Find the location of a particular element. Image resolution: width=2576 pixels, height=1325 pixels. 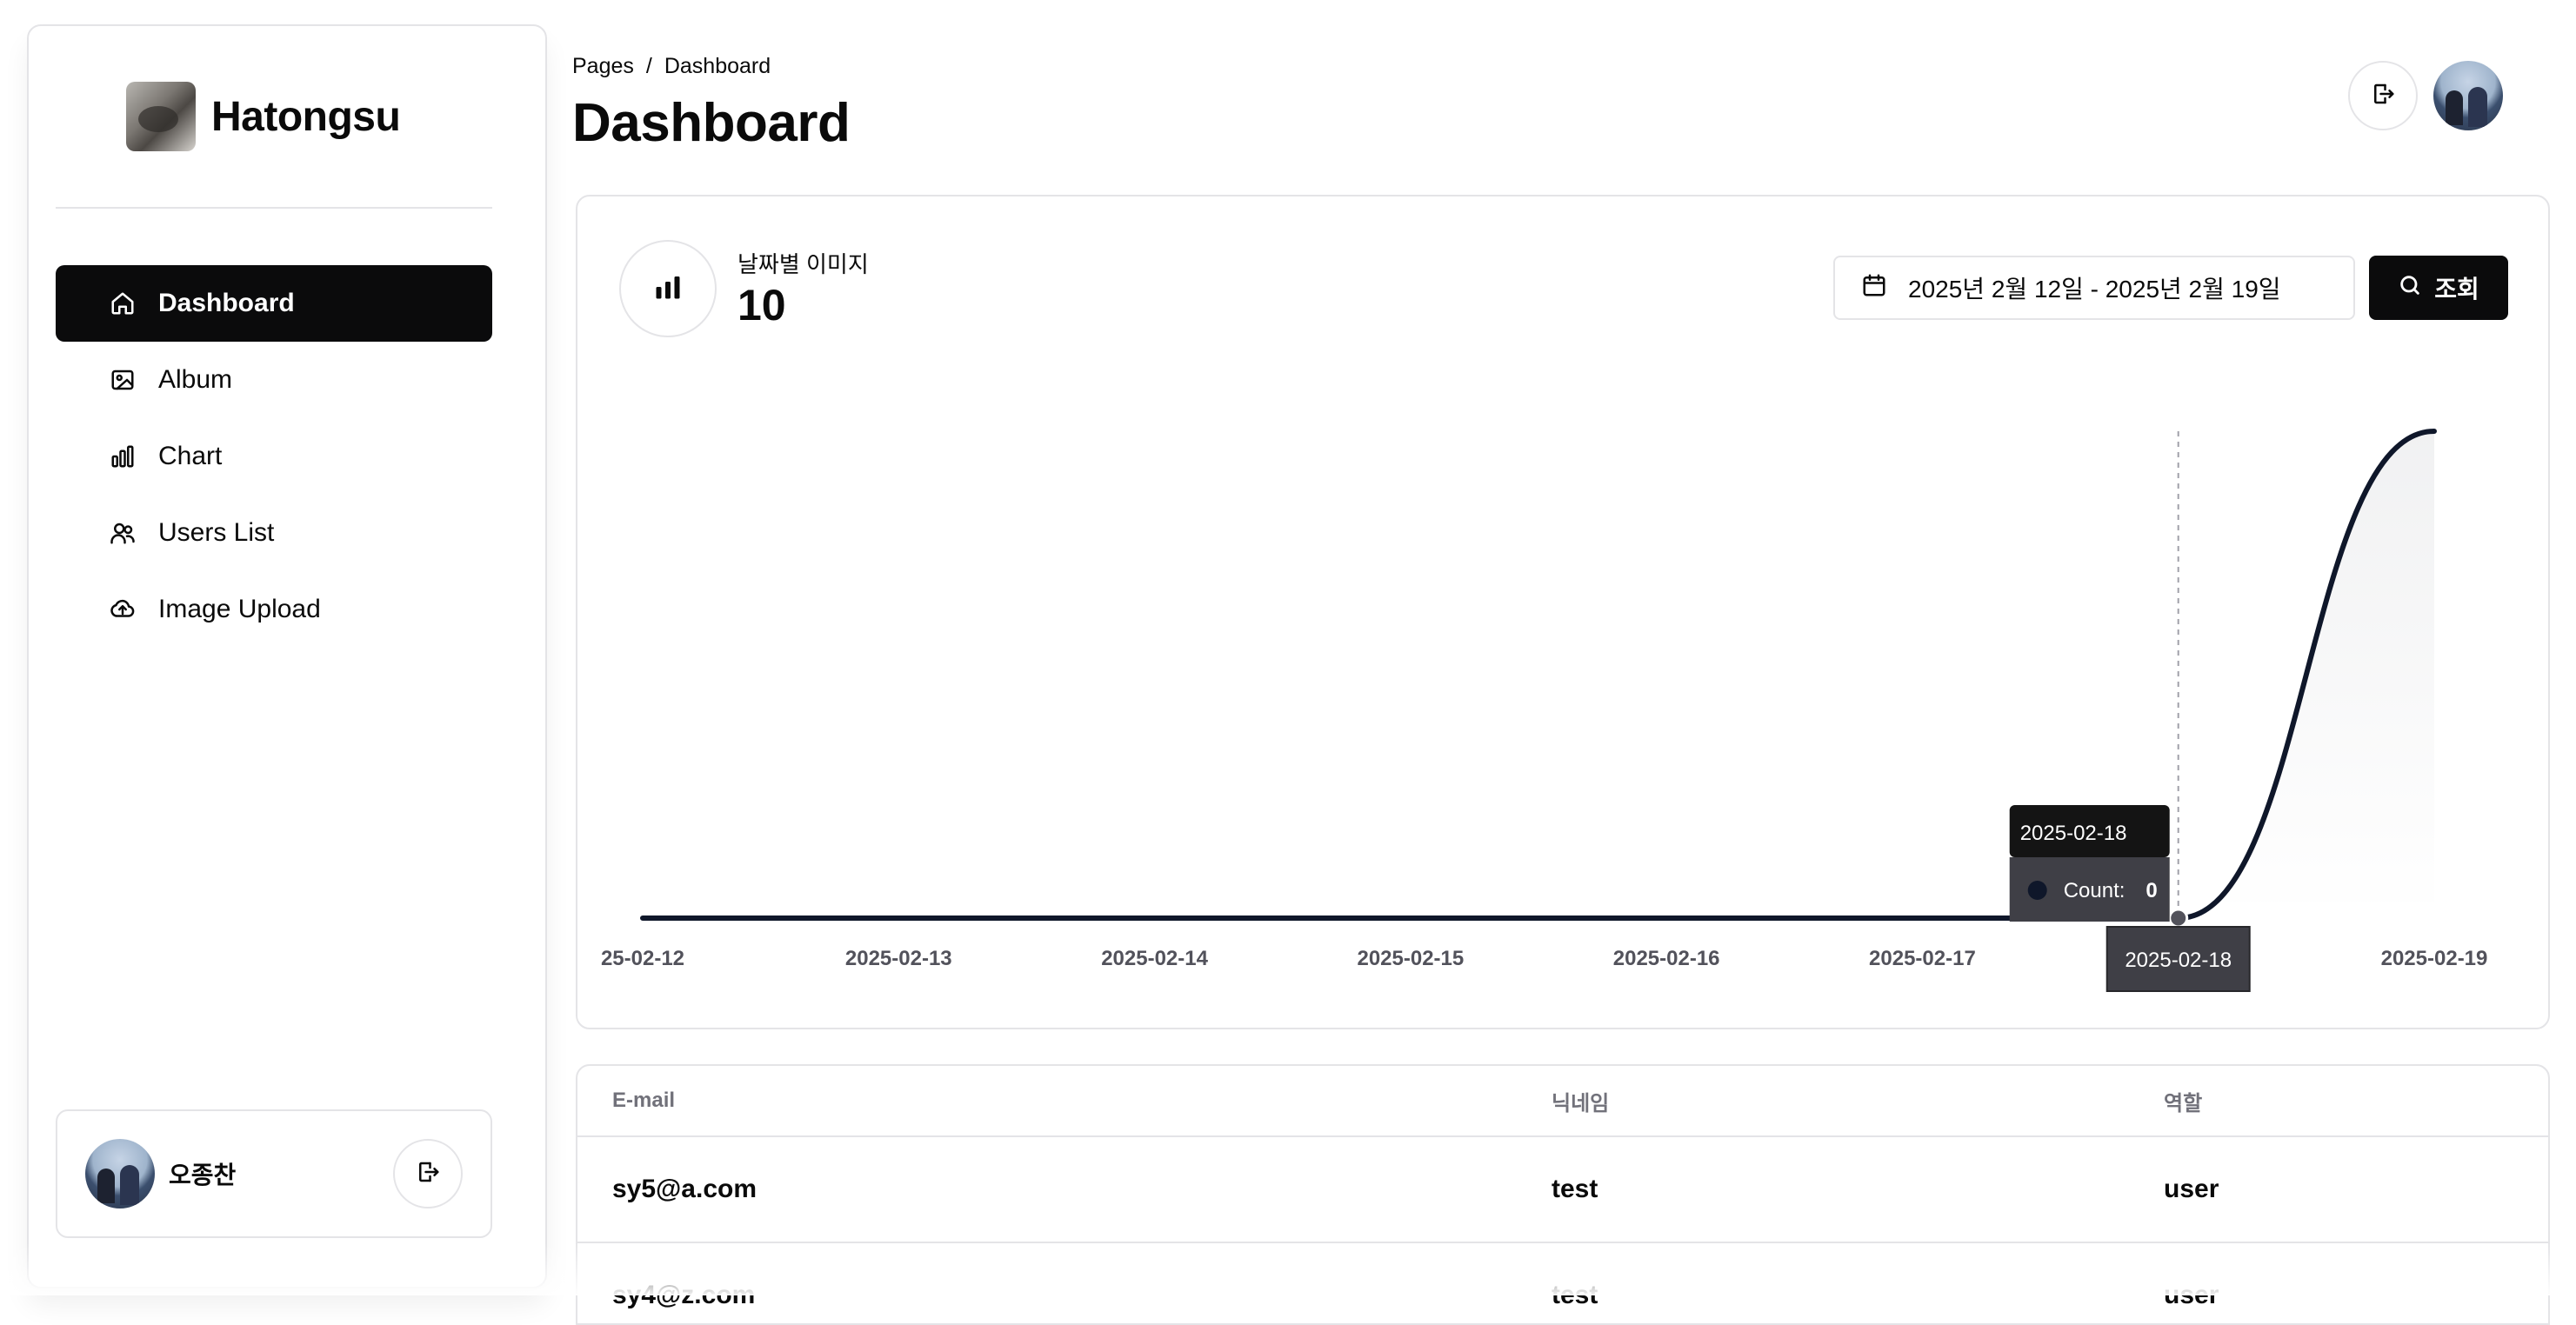

sidebar-item-album: Album is located at coordinates (274, 380).